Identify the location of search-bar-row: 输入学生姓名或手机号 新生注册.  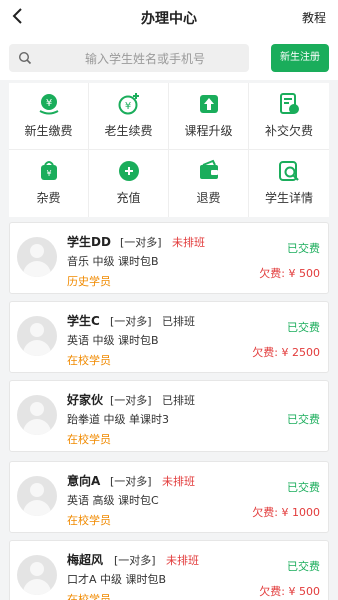
(169, 57).